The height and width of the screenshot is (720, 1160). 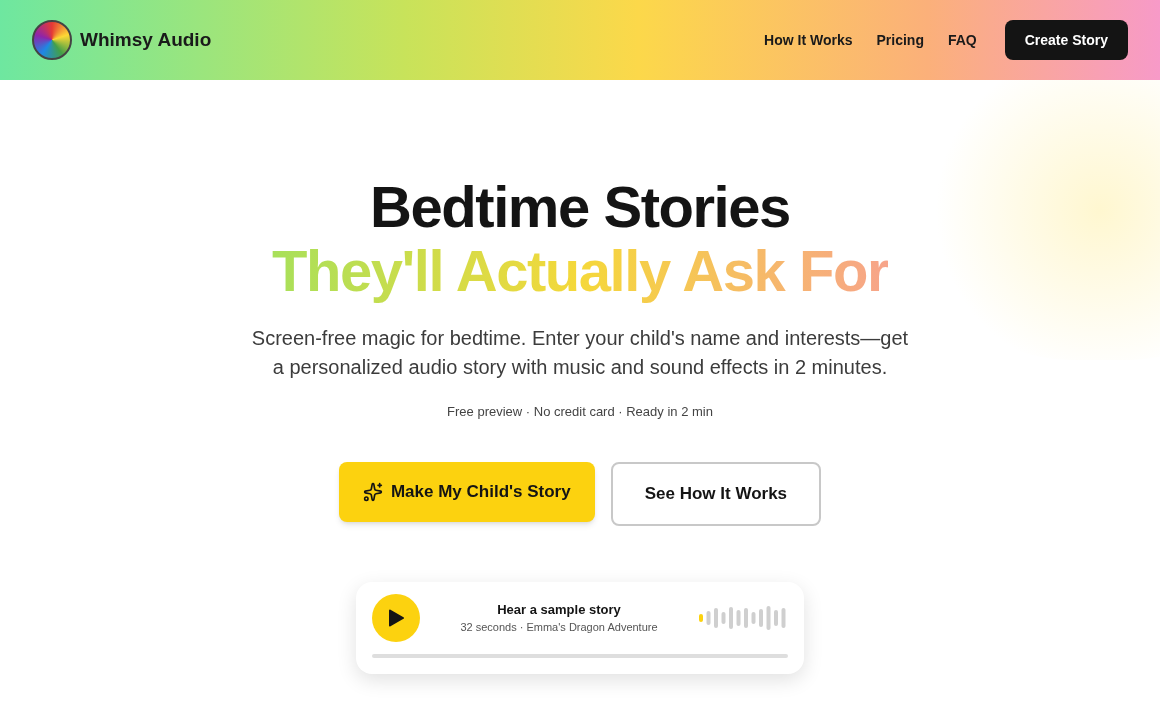 What do you see at coordinates (962, 40) in the screenshot?
I see `nav-link: FAQ` at bounding box center [962, 40].